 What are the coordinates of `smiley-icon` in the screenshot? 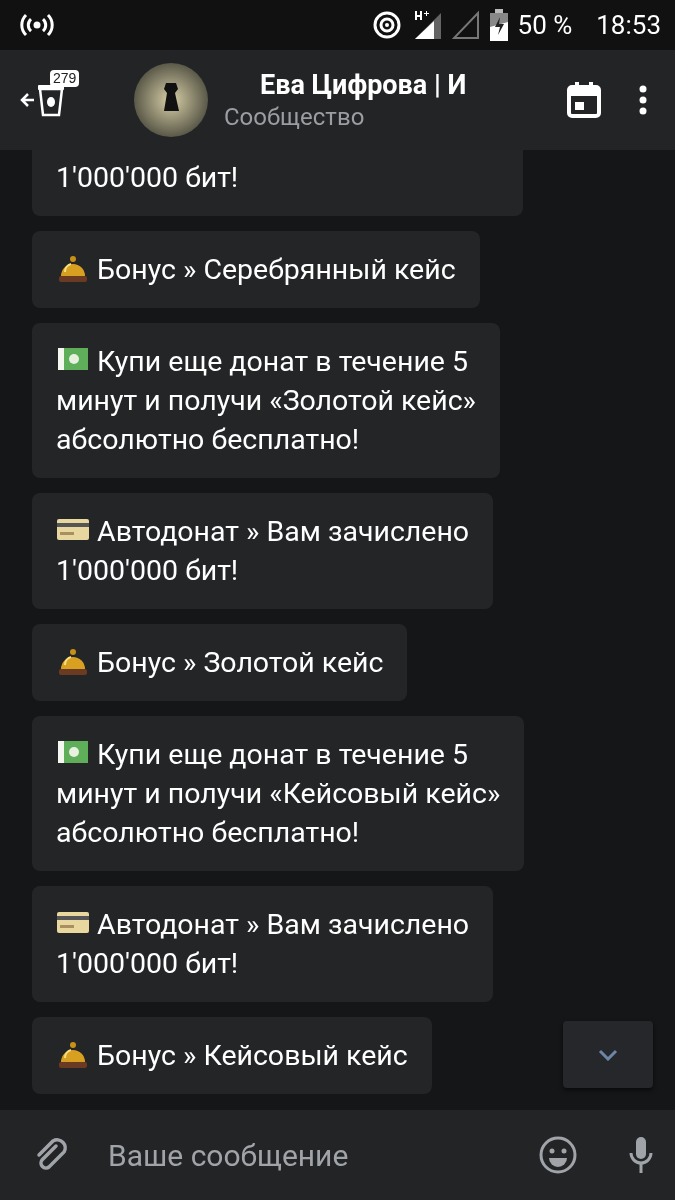 It's located at (558, 1155).